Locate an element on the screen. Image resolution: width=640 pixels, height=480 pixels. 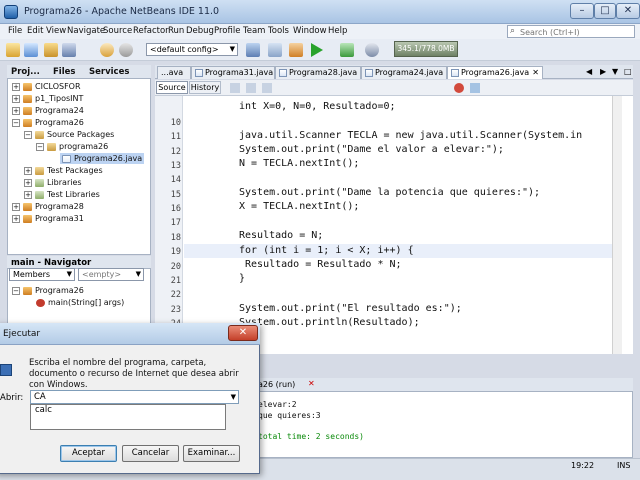
search-box: ⌕ is located at coordinates (571, 31).